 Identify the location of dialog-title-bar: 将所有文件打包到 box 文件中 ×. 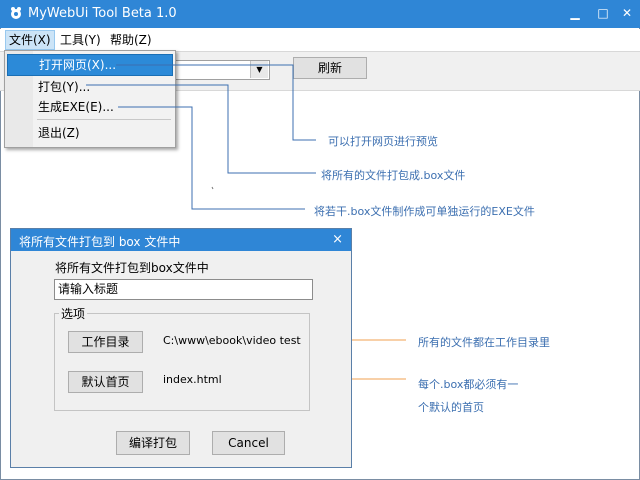
(181, 240).